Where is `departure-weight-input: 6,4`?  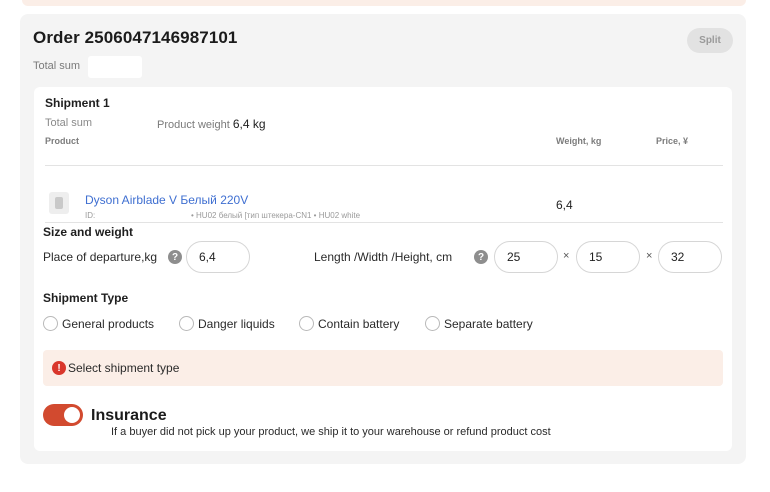
departure-weight-input: 6,4 is located at coordinates (218, 257).